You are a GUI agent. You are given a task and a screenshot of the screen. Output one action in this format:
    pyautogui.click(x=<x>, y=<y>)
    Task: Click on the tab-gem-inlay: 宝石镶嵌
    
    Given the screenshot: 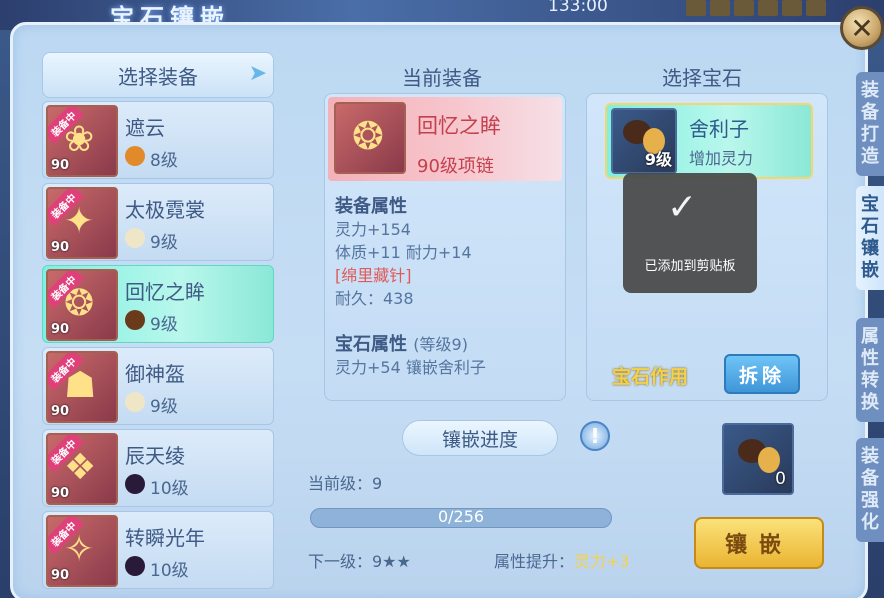 What is the action you would take?
    pyautogui.click(x=870, y=238)
    